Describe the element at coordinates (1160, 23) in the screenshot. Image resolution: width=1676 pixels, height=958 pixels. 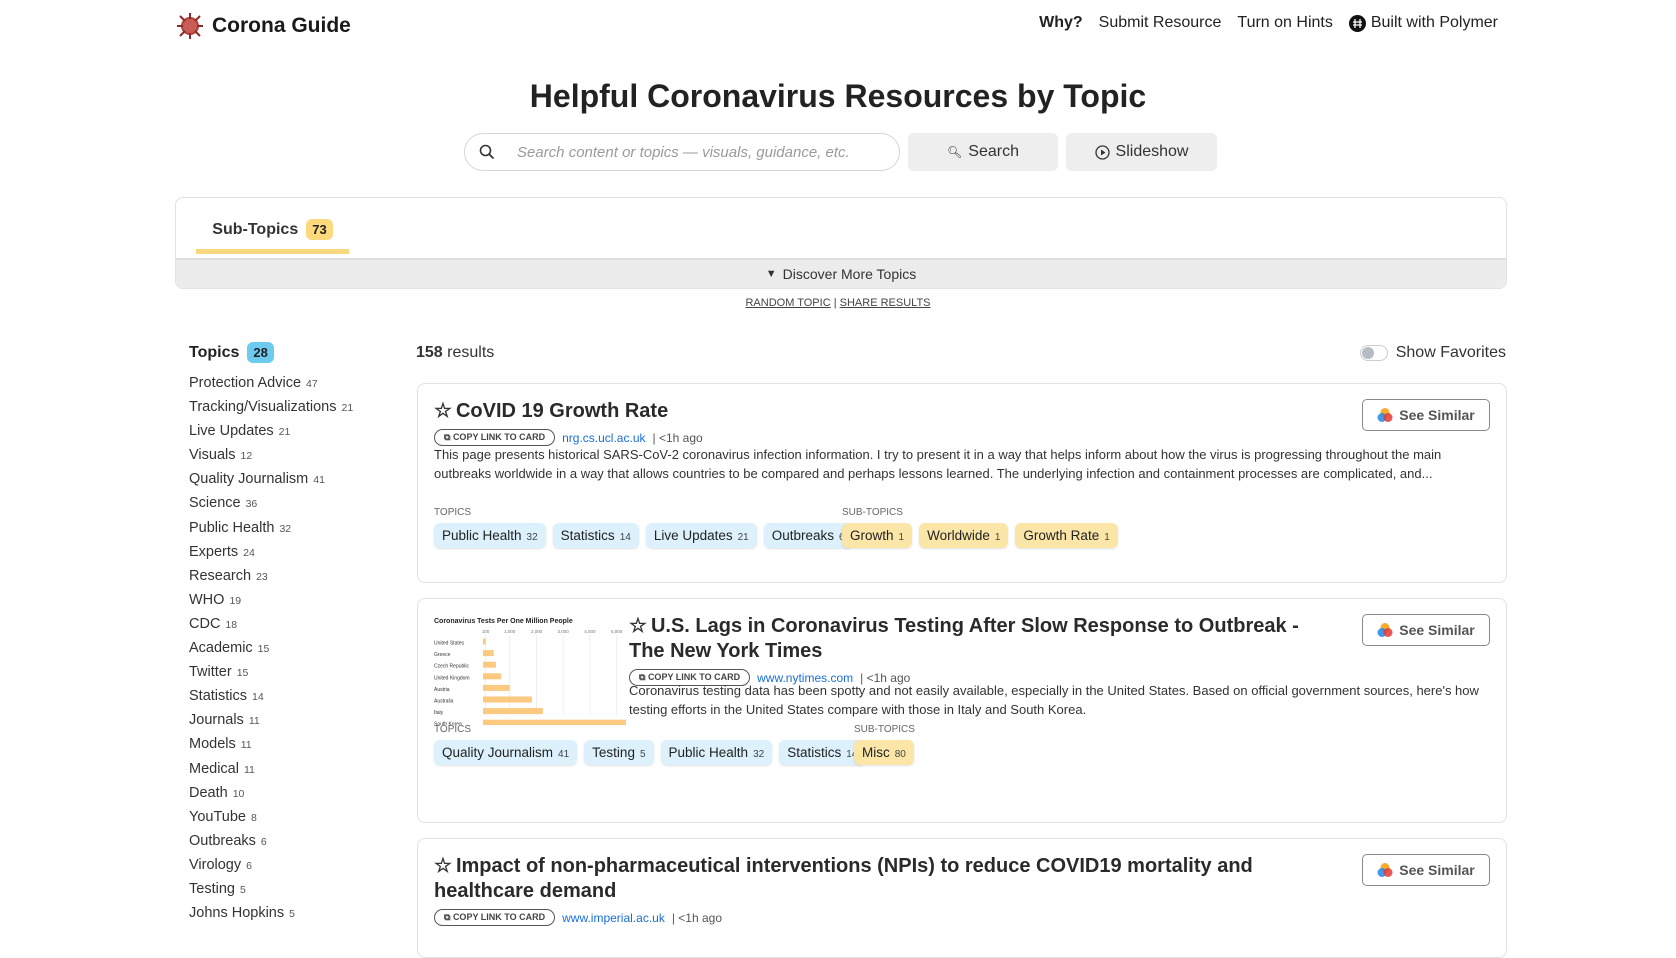
I see `nav-submit-resource: Submit Resource` at that location.